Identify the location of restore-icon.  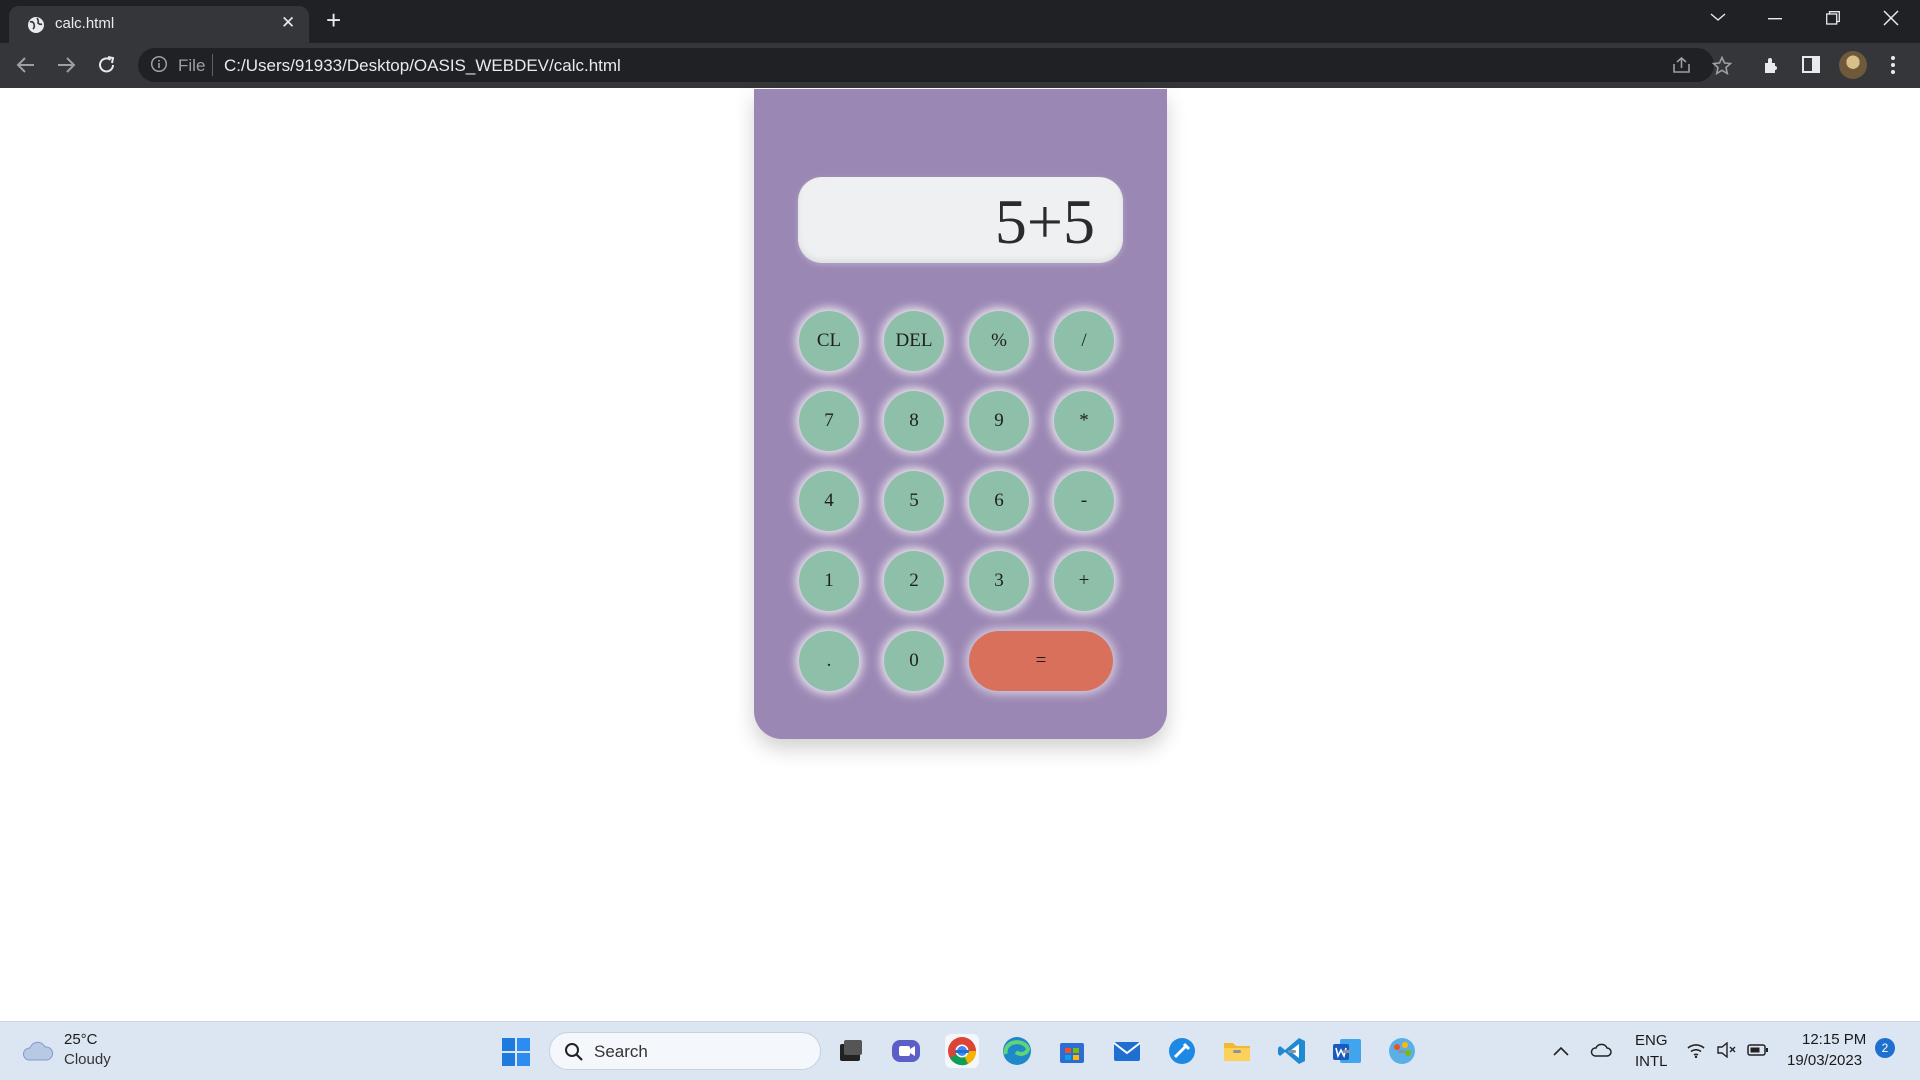
(1833, 18).